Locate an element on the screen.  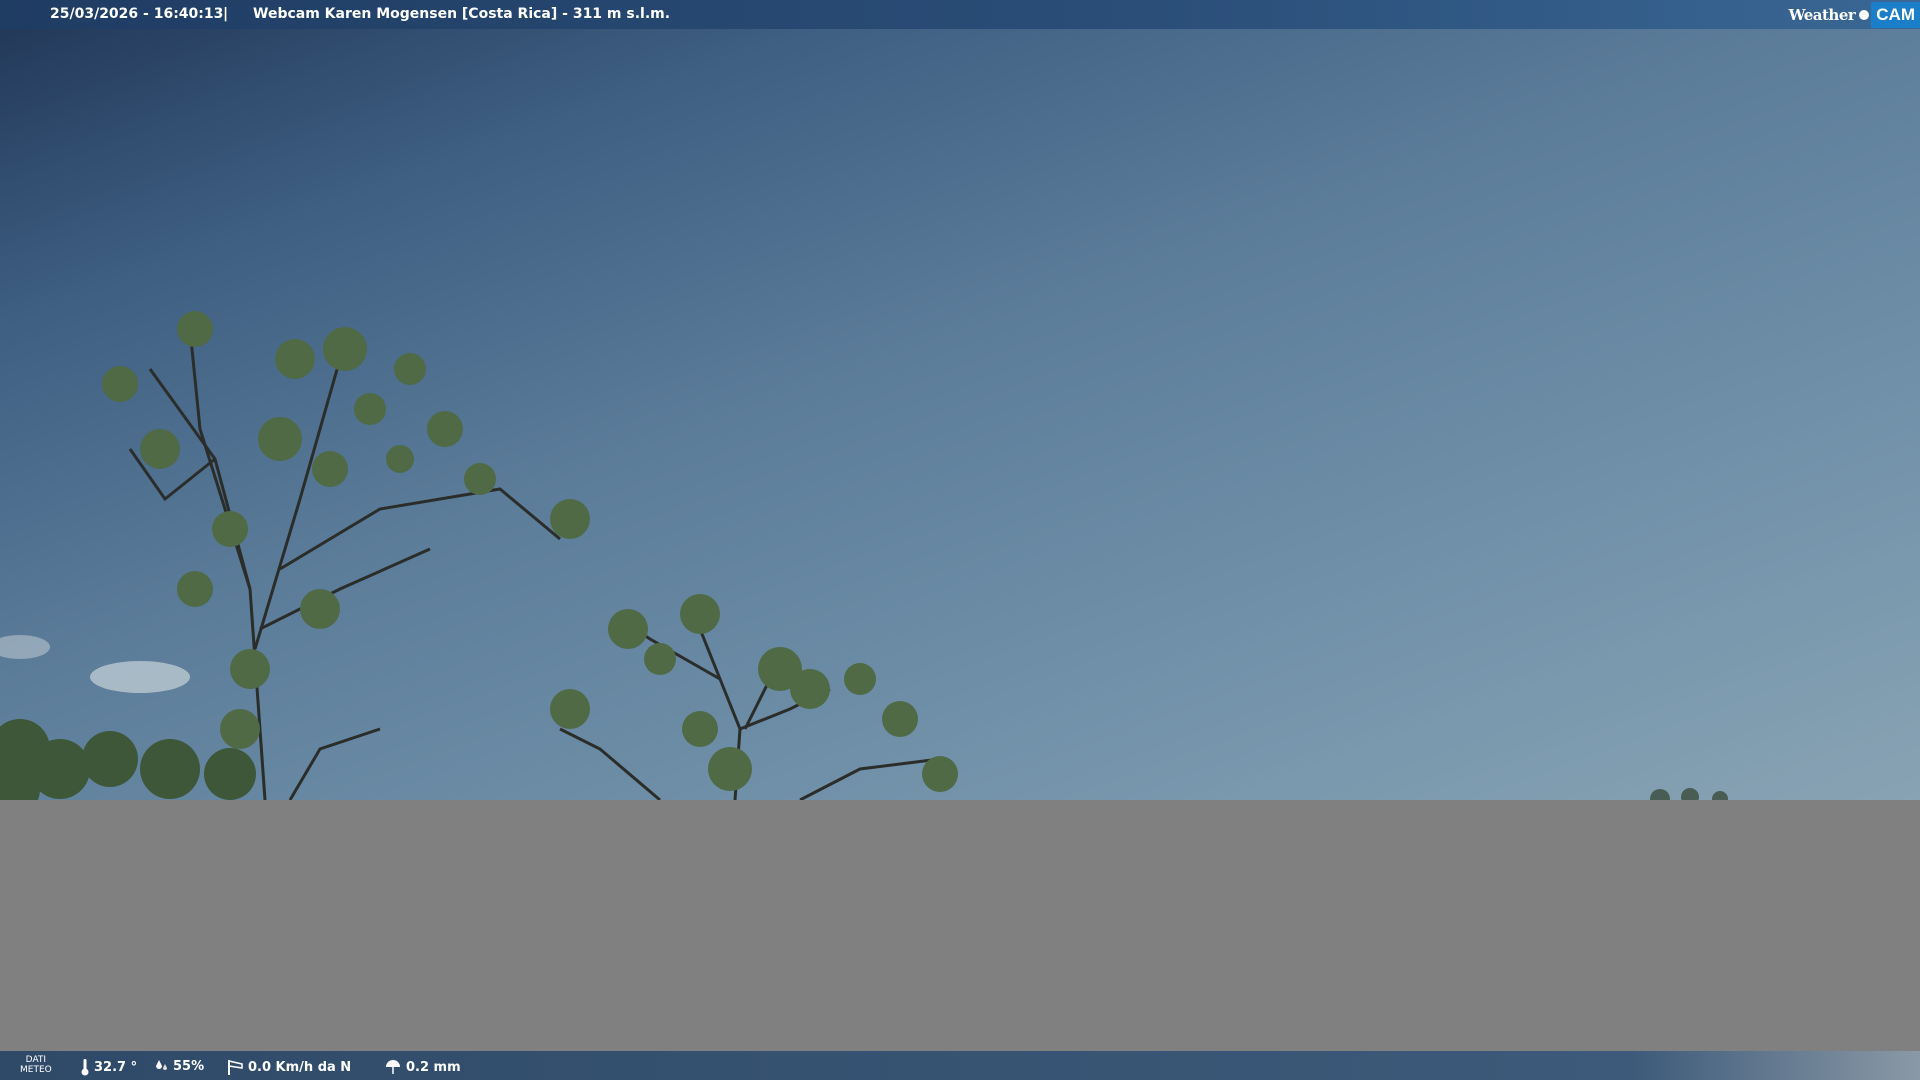
logo-weather-text: Weather is located at coordinates (1822, 14).